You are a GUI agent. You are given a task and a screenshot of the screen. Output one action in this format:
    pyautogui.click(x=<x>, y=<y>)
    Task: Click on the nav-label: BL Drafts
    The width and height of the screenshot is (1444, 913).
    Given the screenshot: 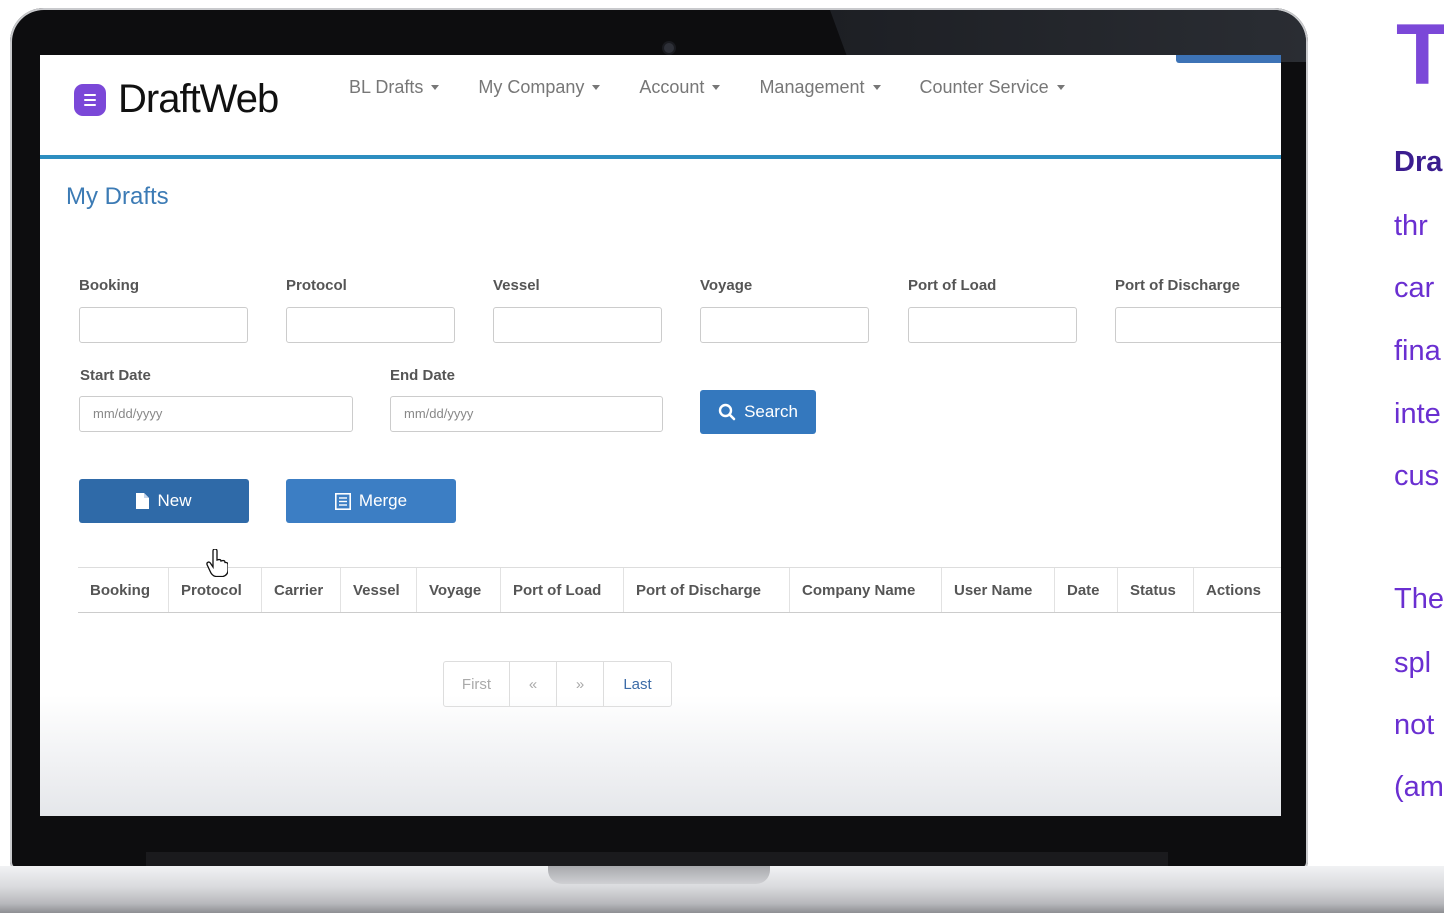 What is the action you would take?
    pyautogui.click(x=386, y=87)
    